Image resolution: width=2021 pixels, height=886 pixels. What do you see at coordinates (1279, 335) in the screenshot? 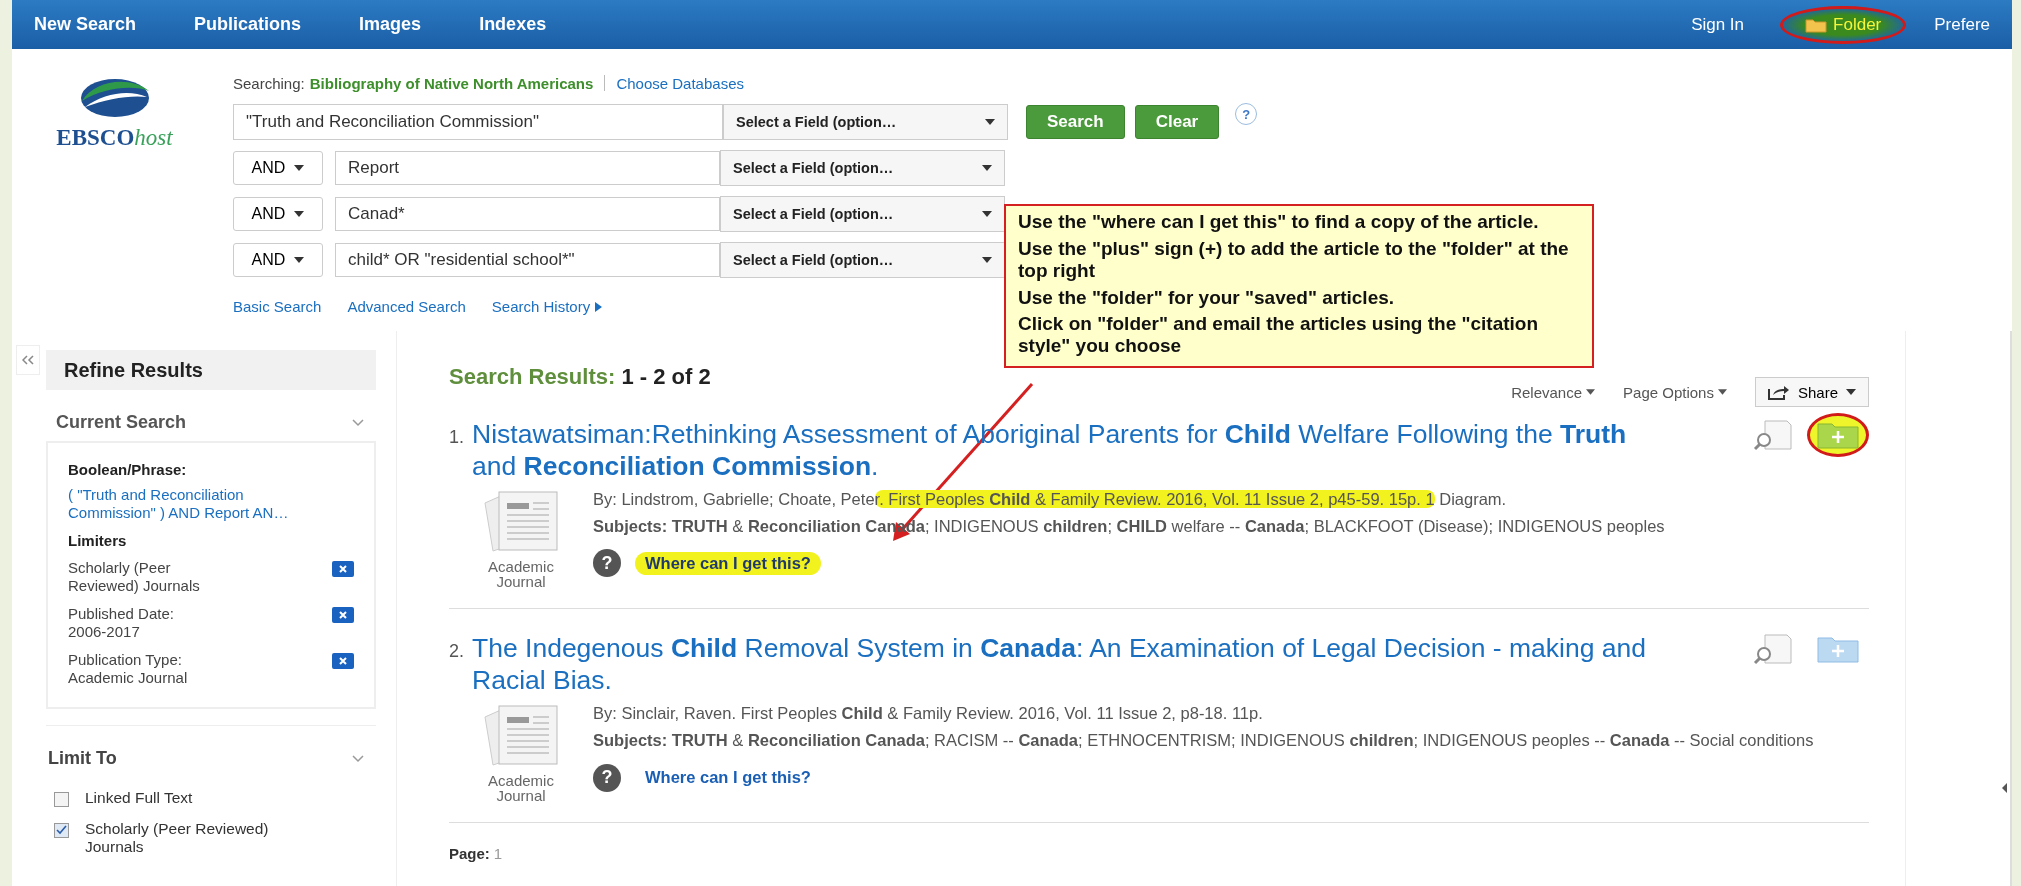
I see `callout-text: Click on "folder" and email the articles using the "citation style" you choose` at bounding box center [1279, 335].